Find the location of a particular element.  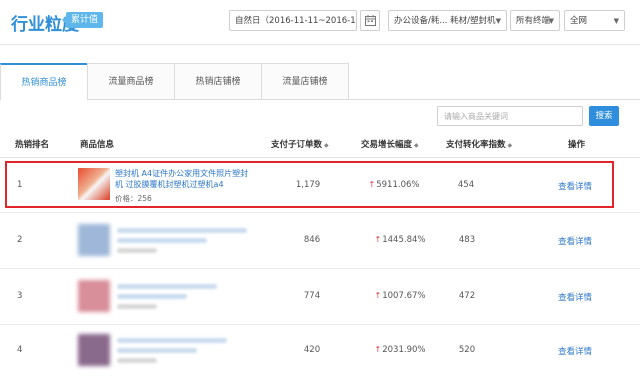

tab-hot-shops: 热销店铺榜 is located at coordinates (218, 81).